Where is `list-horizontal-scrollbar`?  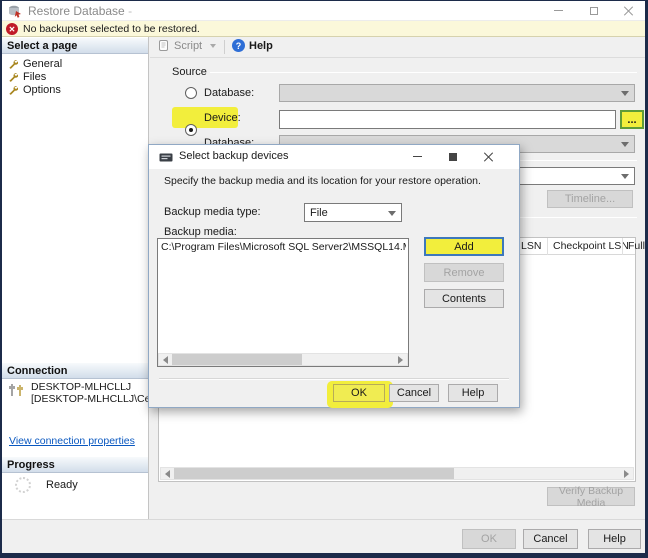
list-horizontal-scrollbar is located at coordinates (283, 359).